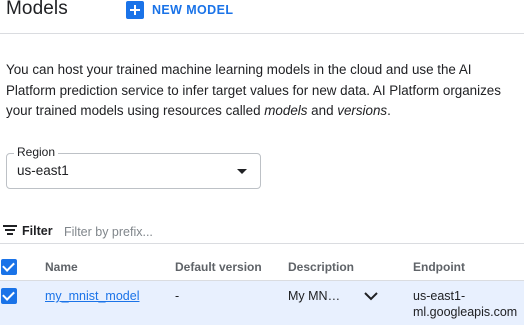 Image resolution: width=524 pixels, height=325 pixels. What do you see at coordinates (362, 110) in the screenshot?
I see `versions-term: versions` at bounding box center [362, 110].